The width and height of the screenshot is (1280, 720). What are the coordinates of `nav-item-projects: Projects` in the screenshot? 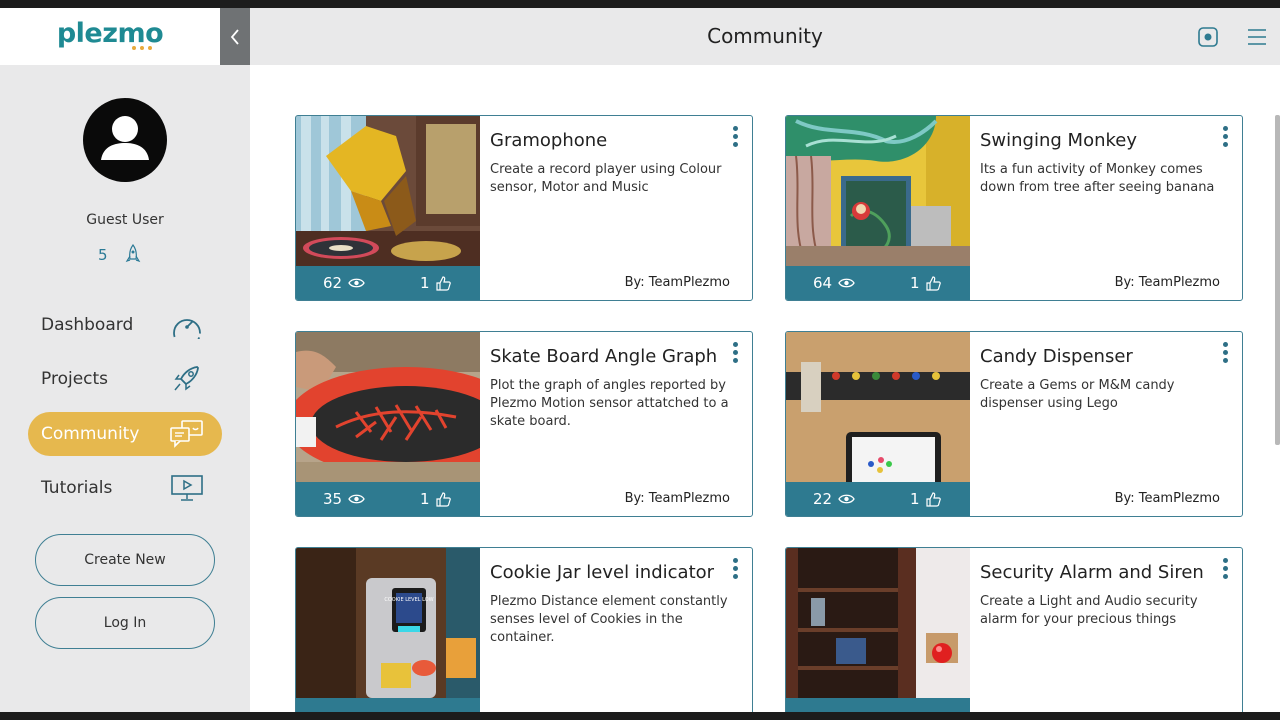 It's located at (125, 379).